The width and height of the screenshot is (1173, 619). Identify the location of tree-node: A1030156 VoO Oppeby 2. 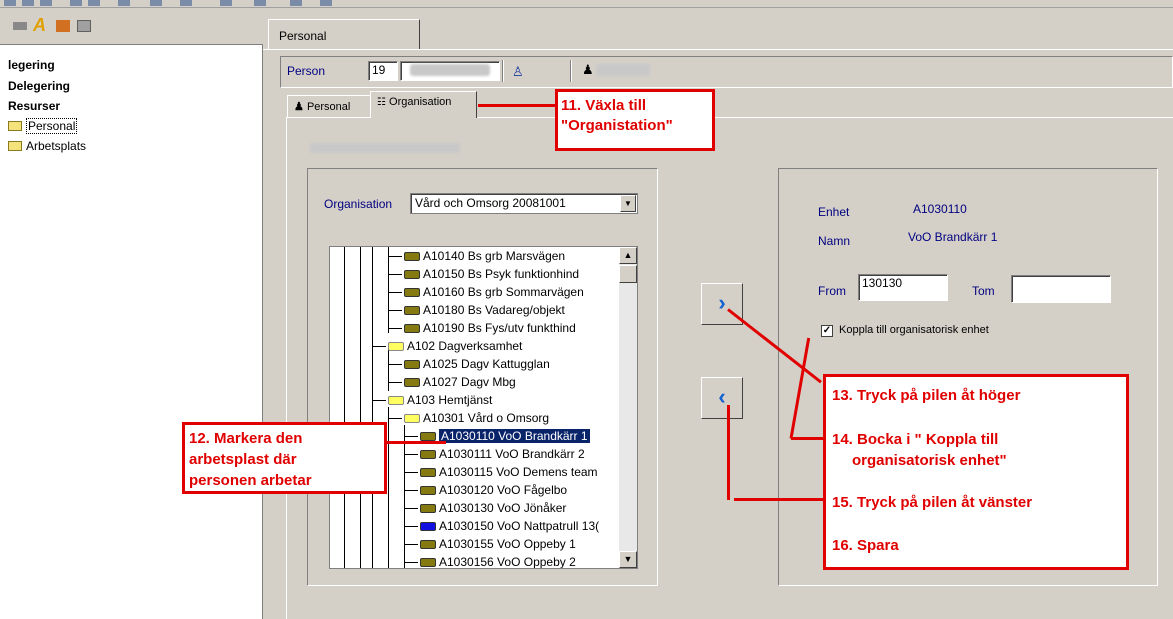
(498, 561).